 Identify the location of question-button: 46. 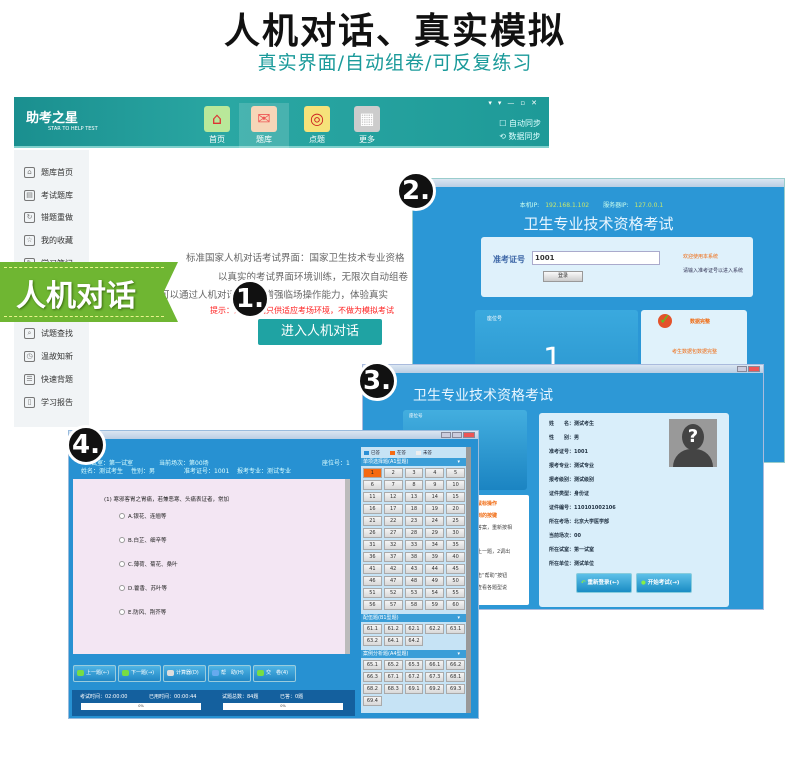
(372, 581).